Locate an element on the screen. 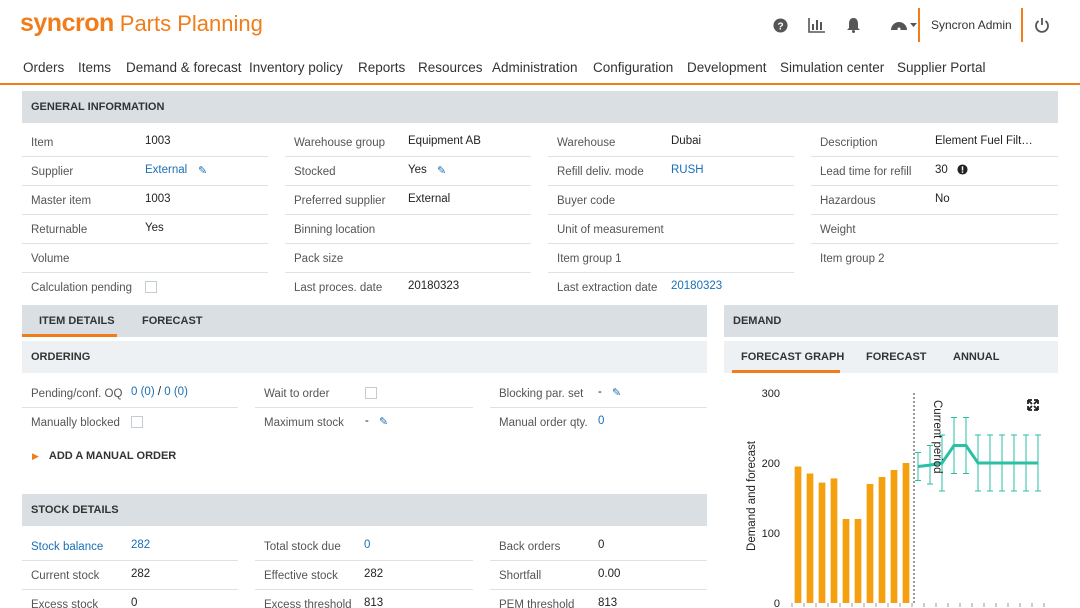  field-label: Effective stock is located at coordinates (301, 576).